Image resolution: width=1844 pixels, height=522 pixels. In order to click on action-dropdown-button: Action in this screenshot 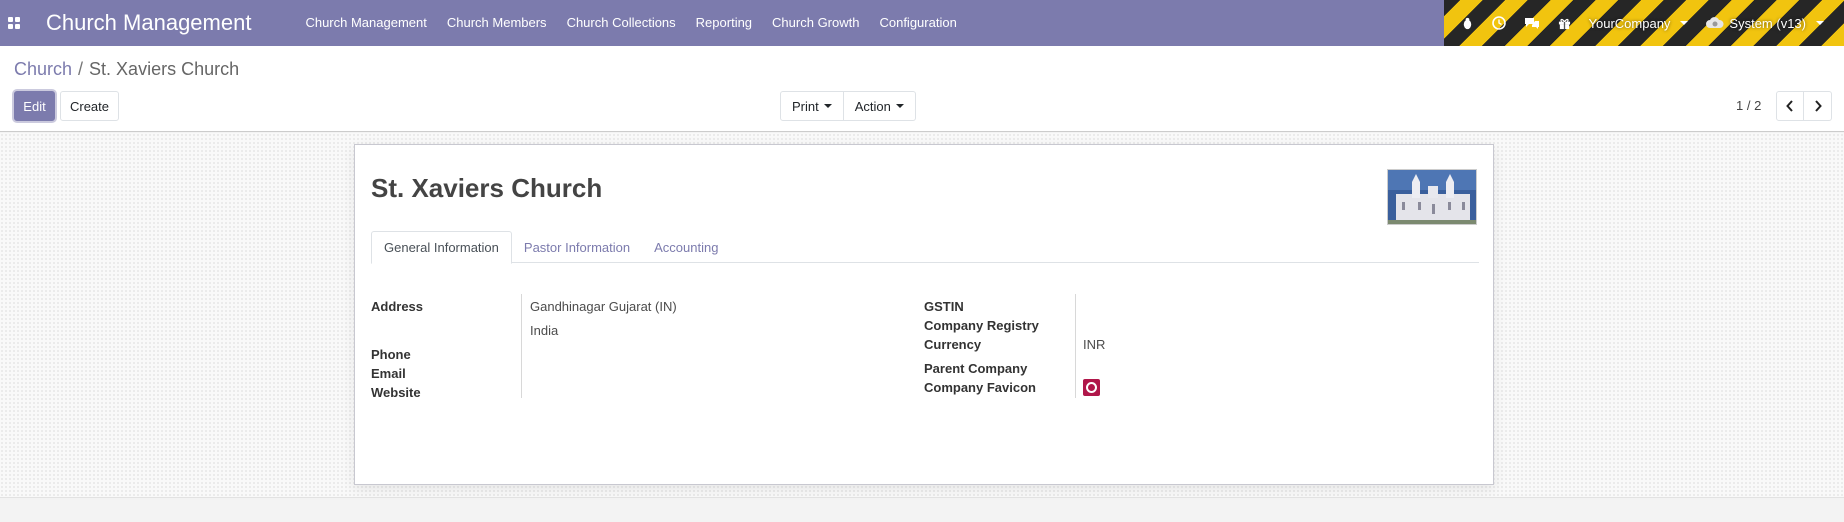, I will do `click(879, 106)`.